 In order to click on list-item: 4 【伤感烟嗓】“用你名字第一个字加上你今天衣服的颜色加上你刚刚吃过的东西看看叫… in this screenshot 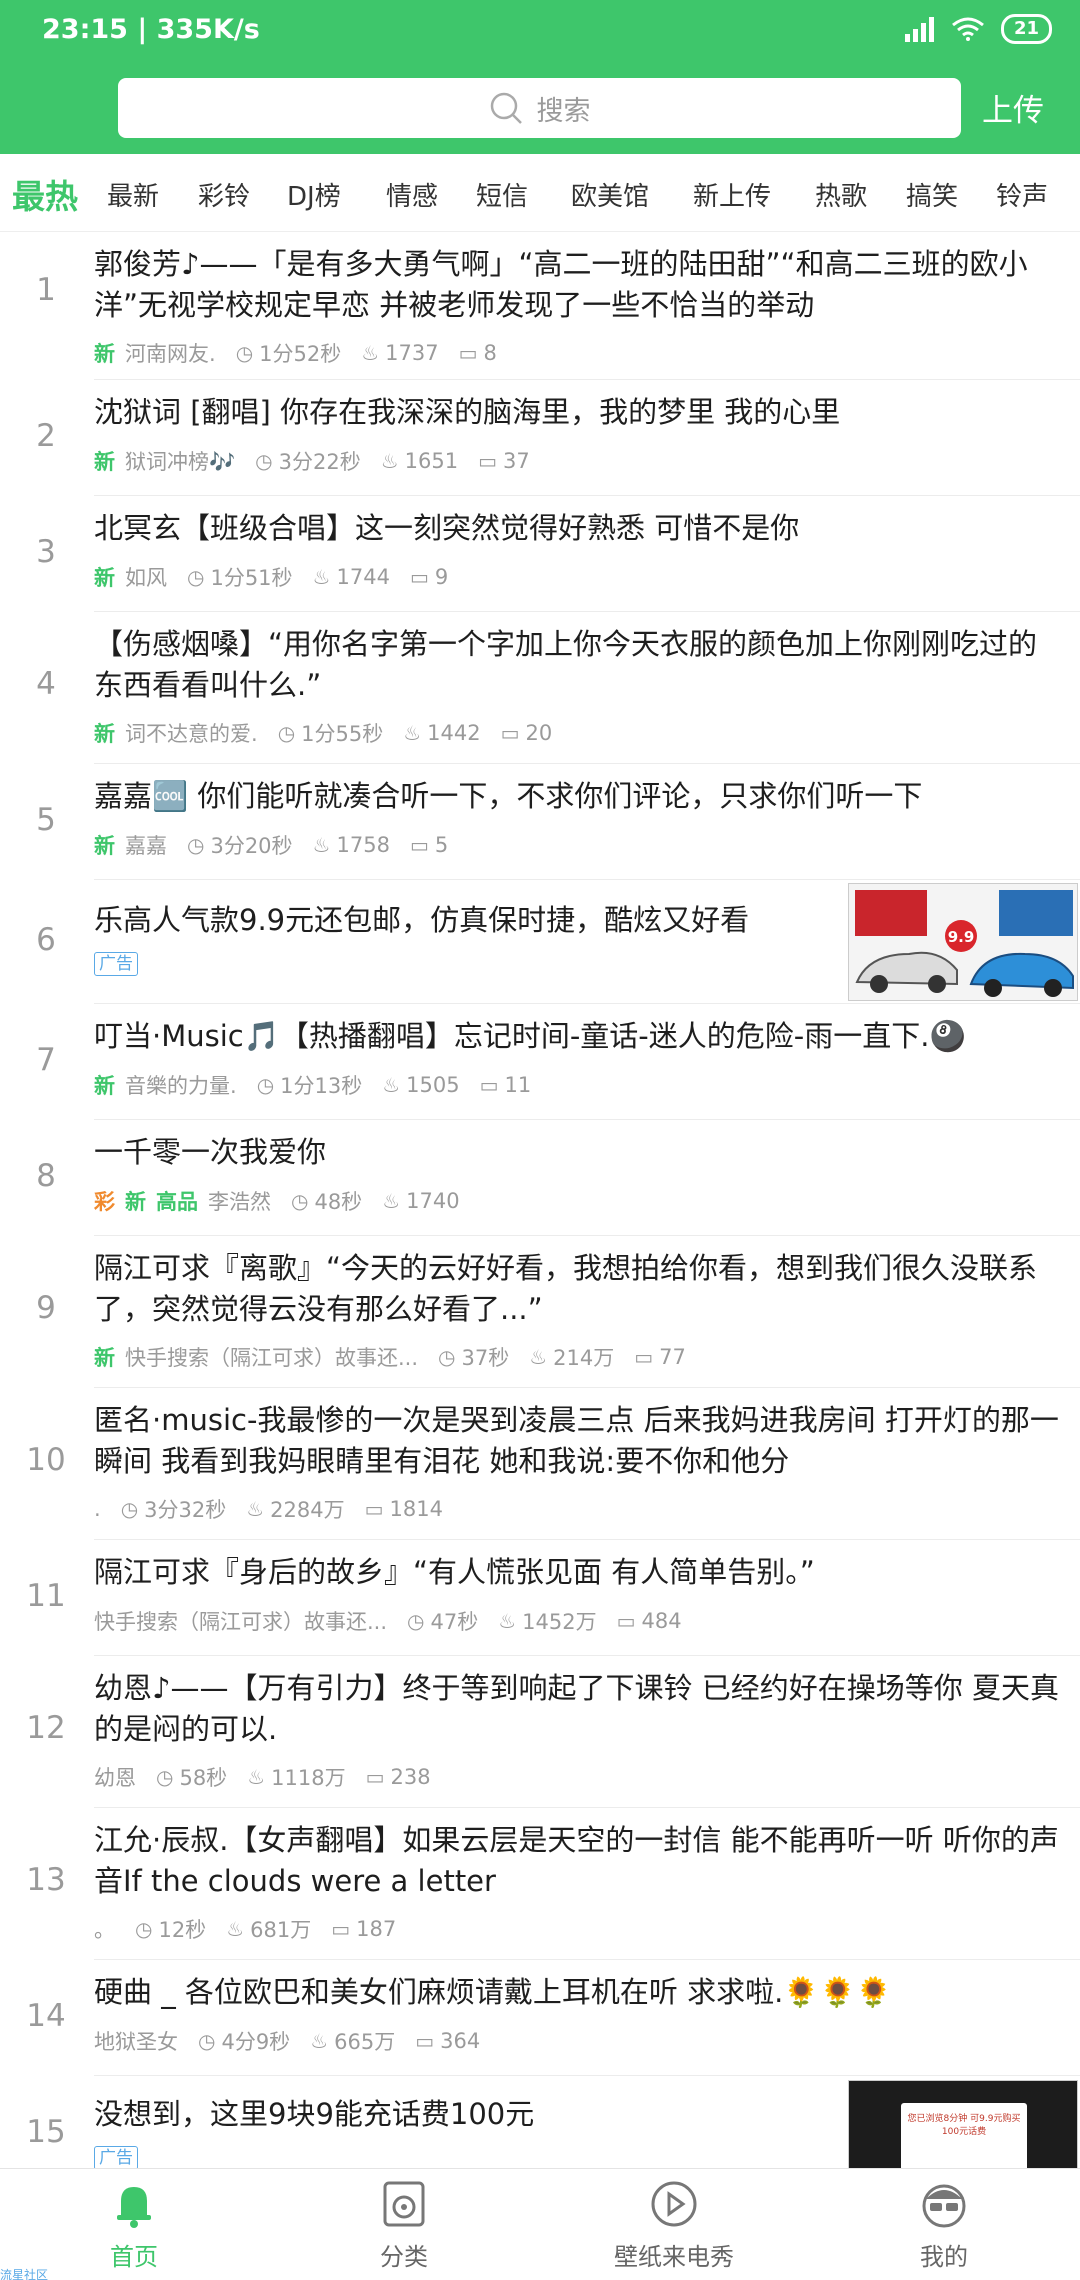, I will do `click(540, 688)`.